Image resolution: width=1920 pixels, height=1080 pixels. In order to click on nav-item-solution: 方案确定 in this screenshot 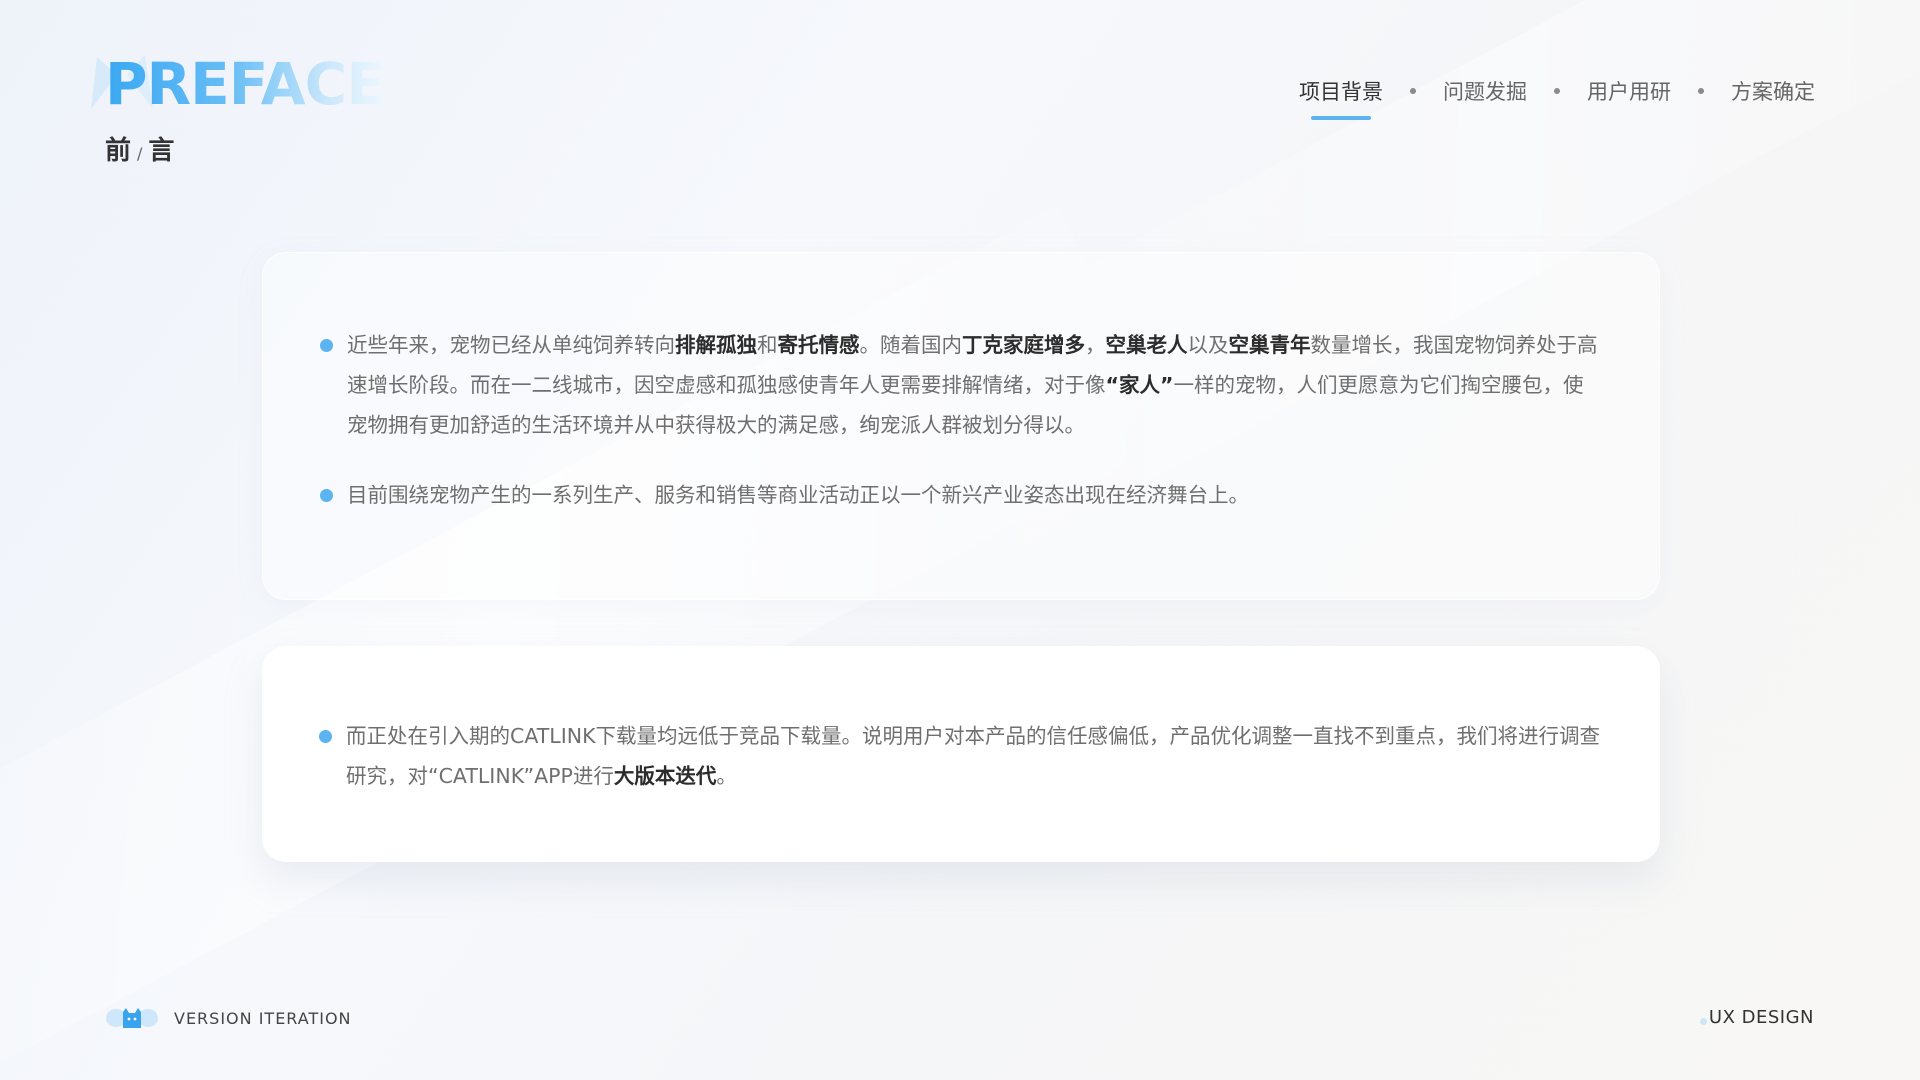, I will do `click(1773, 91)`.